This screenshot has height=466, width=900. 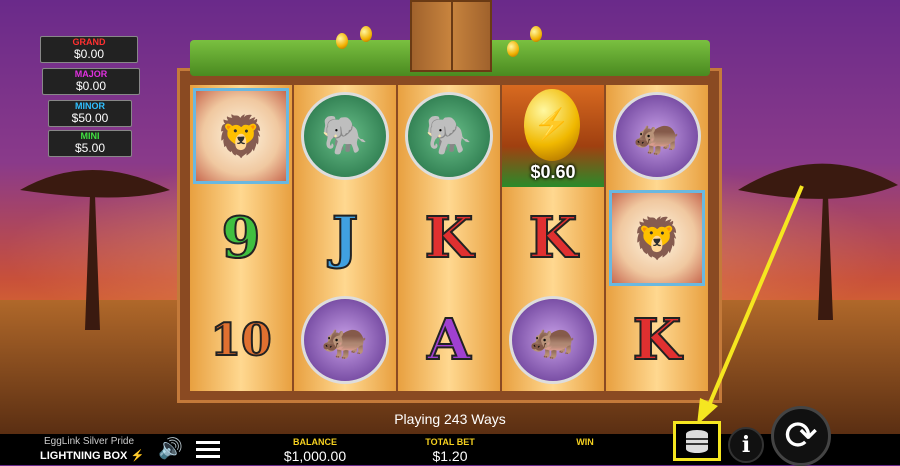 What do you see at coordinates (315, 456) in the screenshot?
I see `balance-value: $1,000.00` at bounding box center [315, 456].